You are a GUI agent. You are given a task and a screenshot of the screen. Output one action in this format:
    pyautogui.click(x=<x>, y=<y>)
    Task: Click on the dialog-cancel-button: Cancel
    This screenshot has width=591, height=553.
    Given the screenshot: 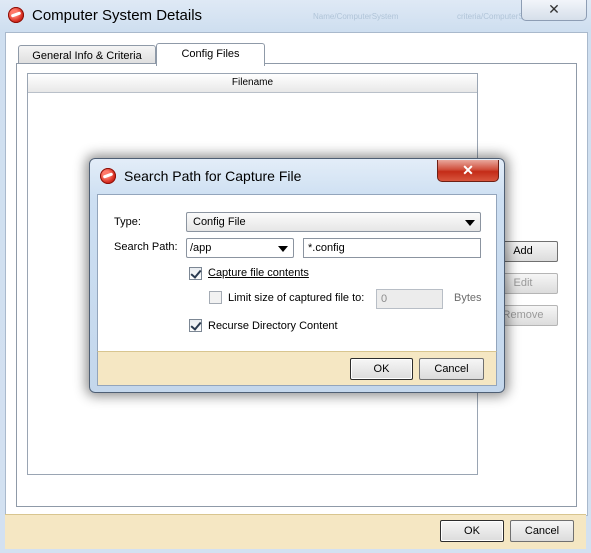 What is the action you would take?
    pyautogui.click(x=451, y=369)
    